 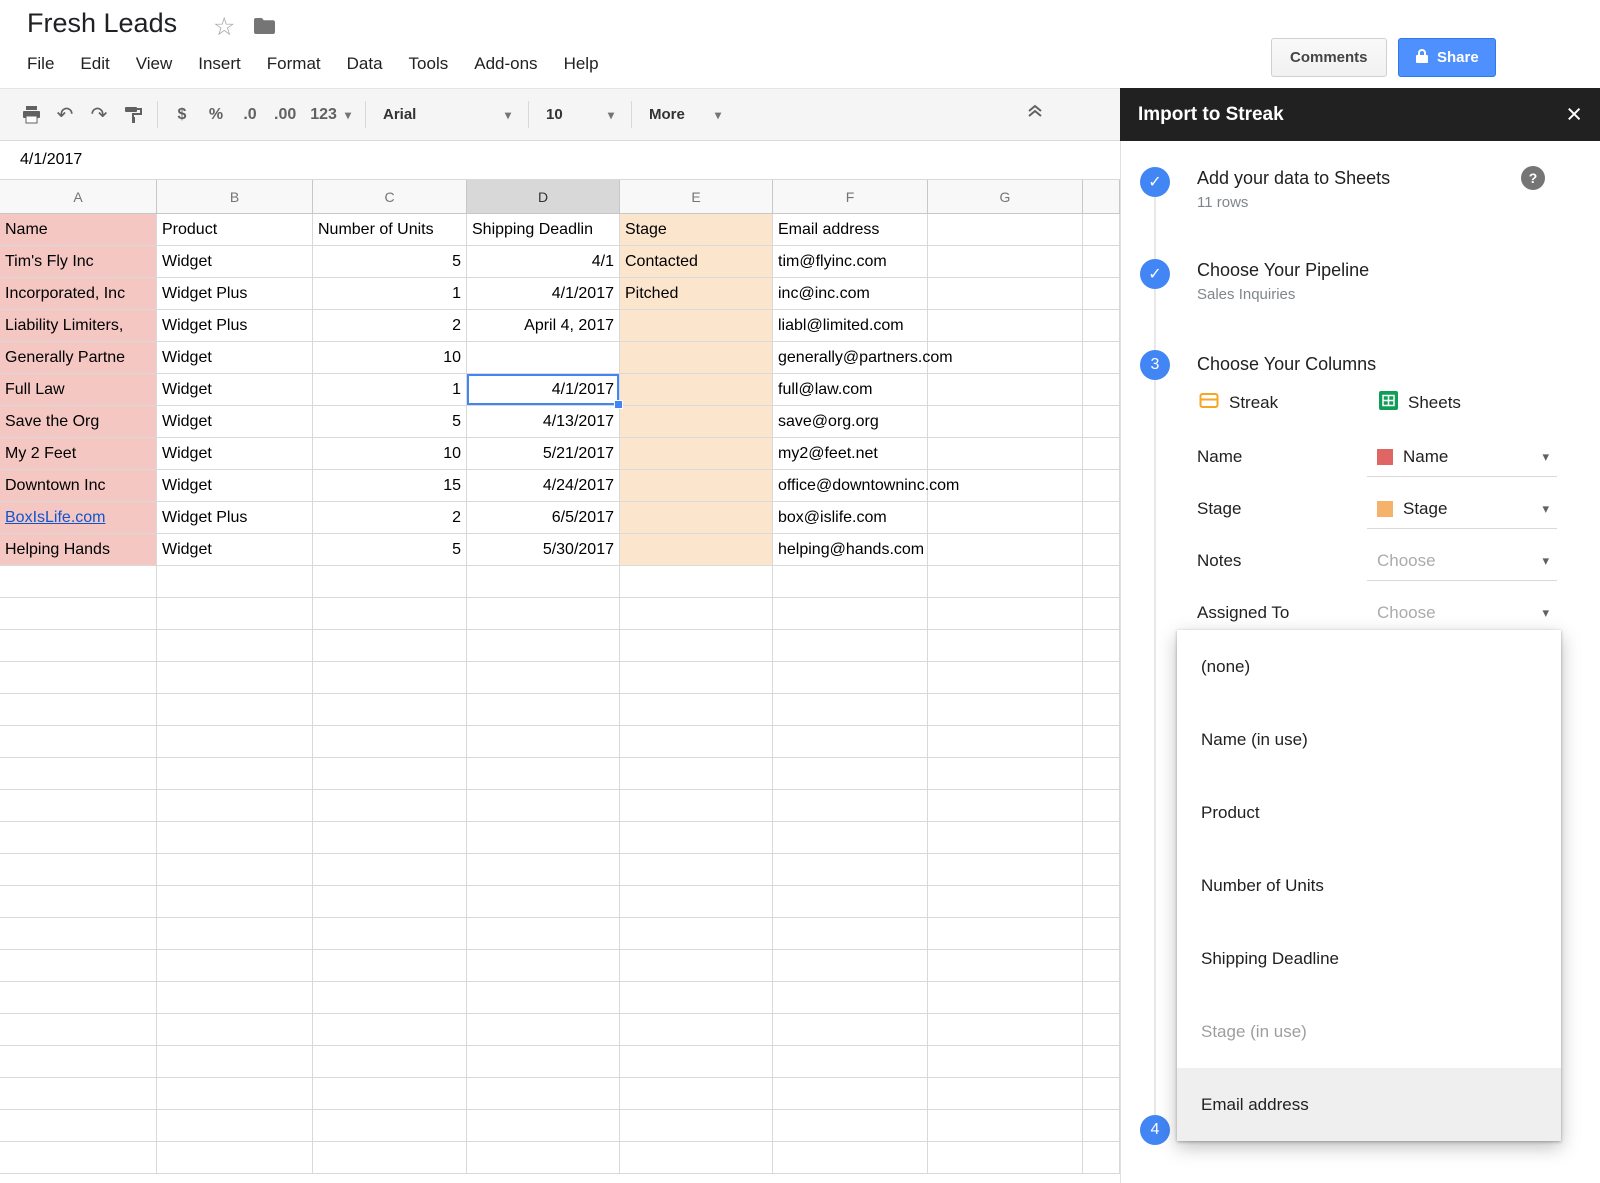 What do you see at coordinates (1005, 678) in the screenshot?
I see `cell-G15` at bounding box center [1005, 678].